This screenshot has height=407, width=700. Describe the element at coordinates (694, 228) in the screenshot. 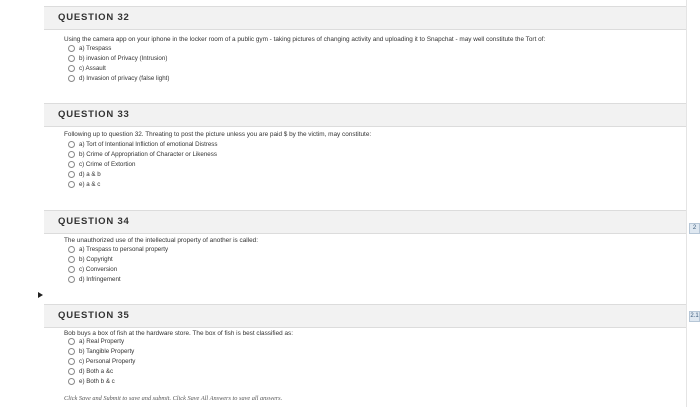

I see `points-tag: 2` at that location.